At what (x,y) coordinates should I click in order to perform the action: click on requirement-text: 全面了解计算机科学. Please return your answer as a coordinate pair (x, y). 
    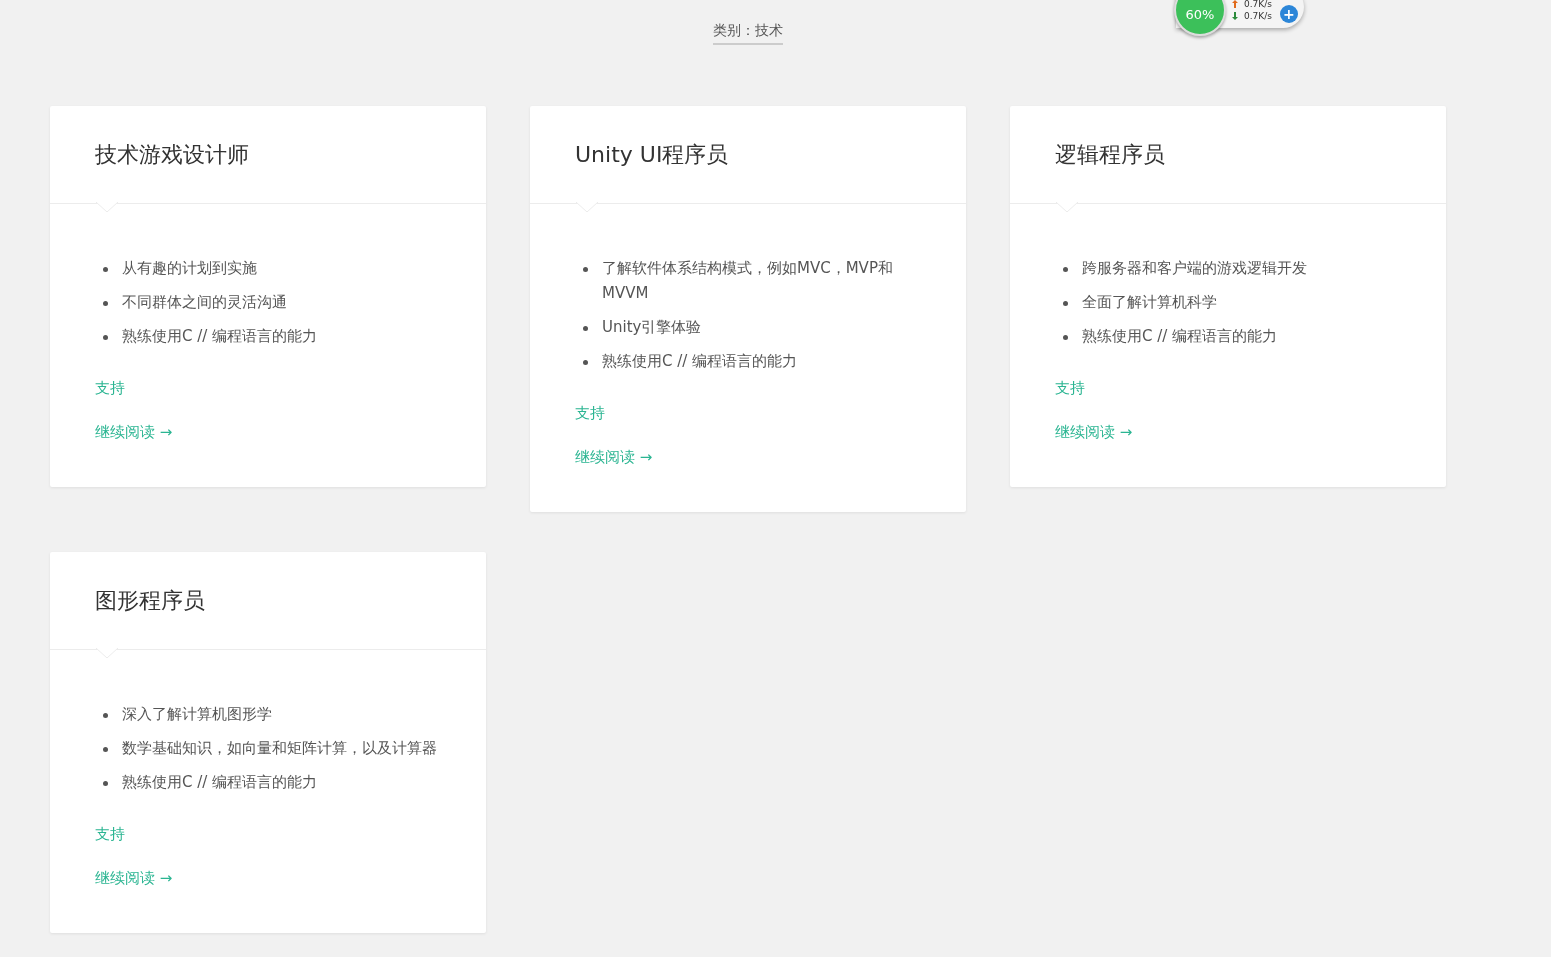
    Looking at the image, I should click on (1149, 302).